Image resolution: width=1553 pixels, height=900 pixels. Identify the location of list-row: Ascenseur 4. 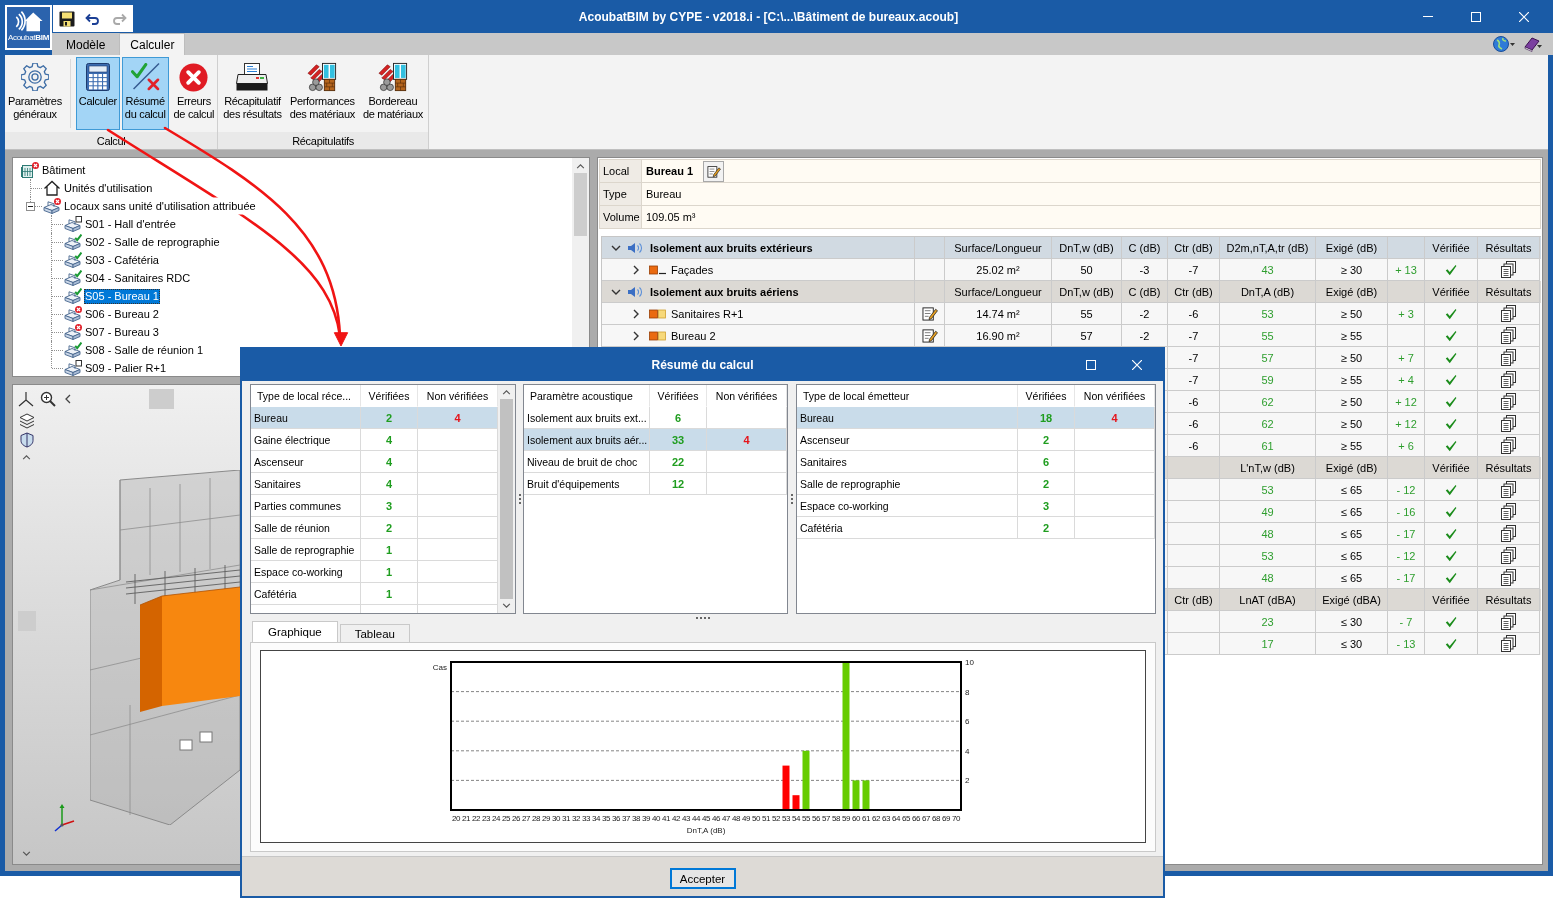
(374, 462).